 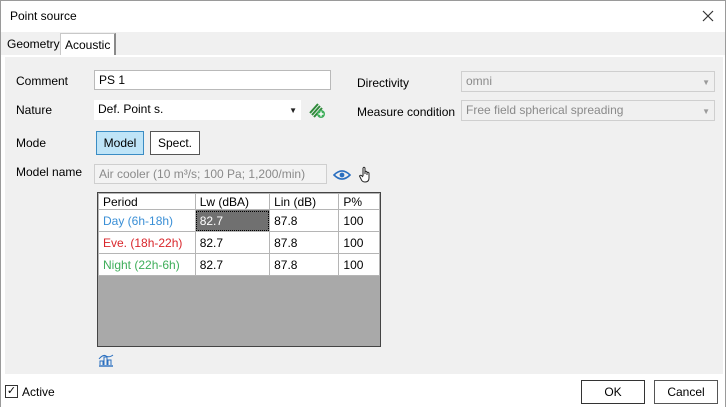 What do you see at coordinates (588, 81) in the screenshot?
I see `directivity-select: omni ▼` at bounding box center [588, 81].